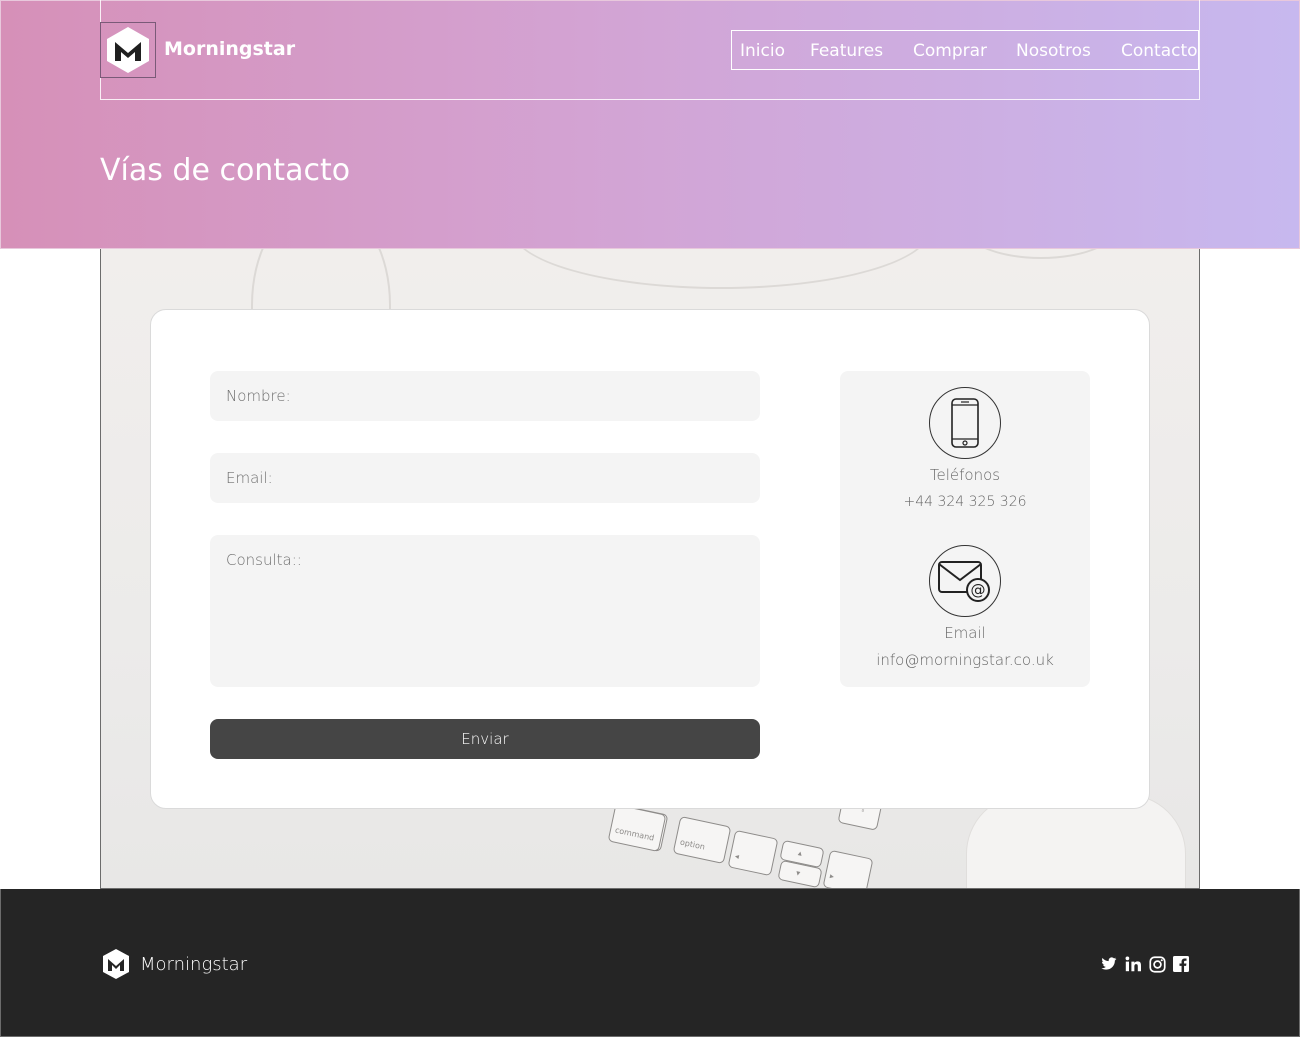 Image resolution: width=1300 pixels, height=1037 pixels. Describe the element at coordinates (1053, 51) in the screenshot. I see `nav-nosotros: Nosotros` at that location.